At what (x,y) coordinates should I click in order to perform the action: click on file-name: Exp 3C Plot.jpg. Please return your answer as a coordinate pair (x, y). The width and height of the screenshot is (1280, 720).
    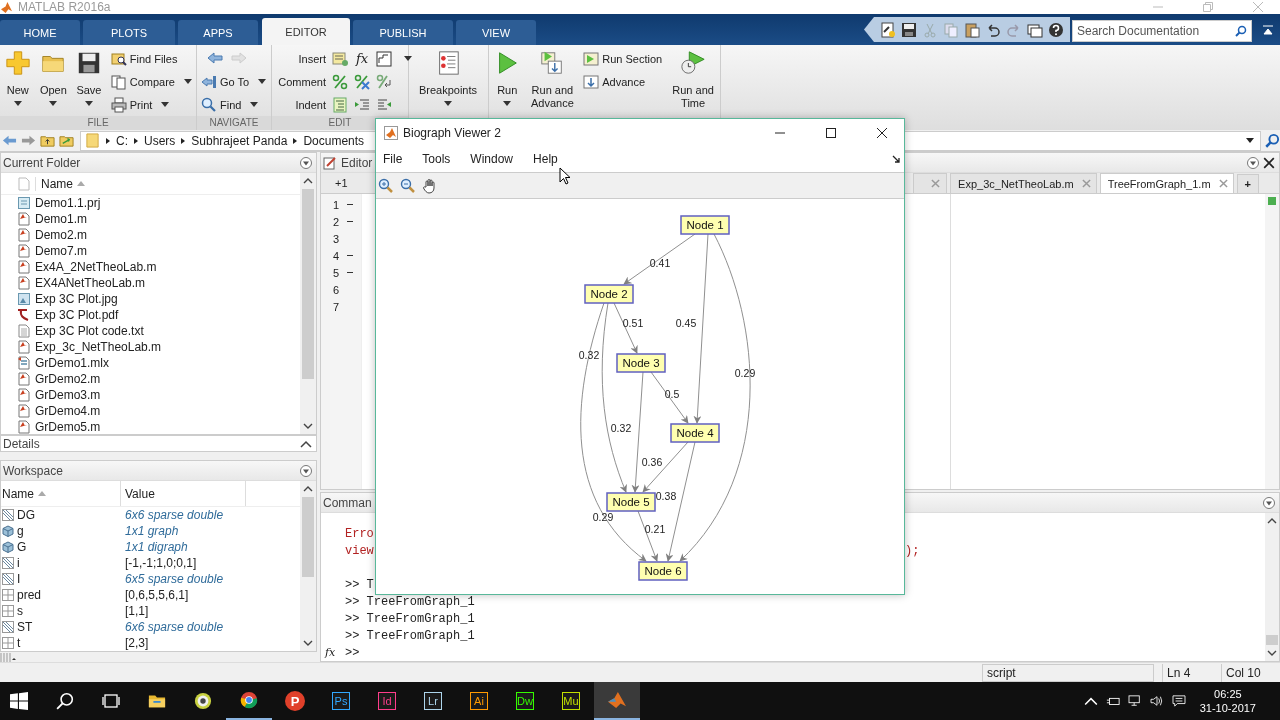
    Looking at the image, I should click on (76, 299).